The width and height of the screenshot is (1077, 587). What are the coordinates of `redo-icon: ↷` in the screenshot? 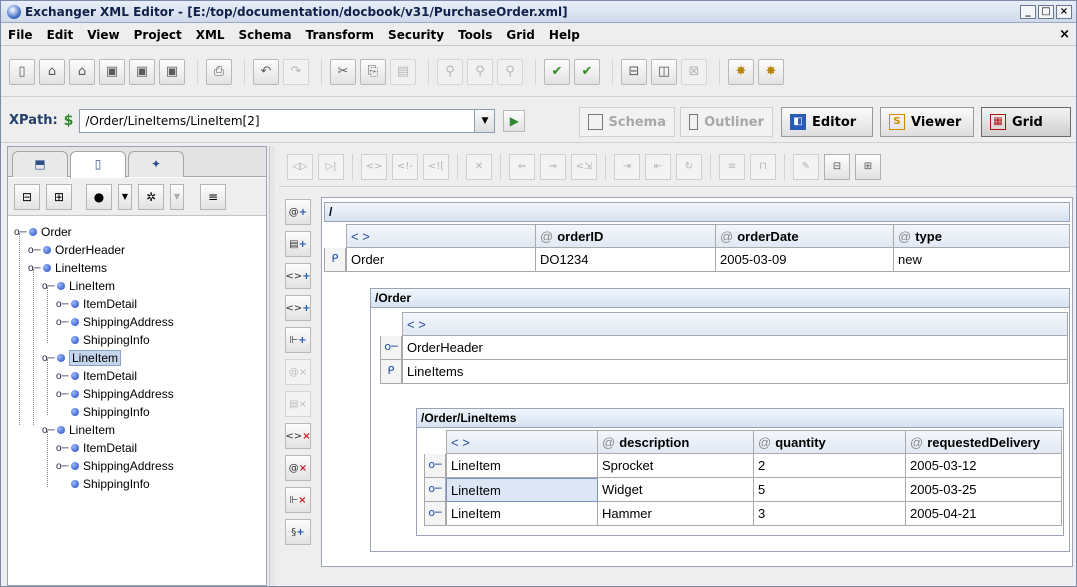 It's located at (296, 71).